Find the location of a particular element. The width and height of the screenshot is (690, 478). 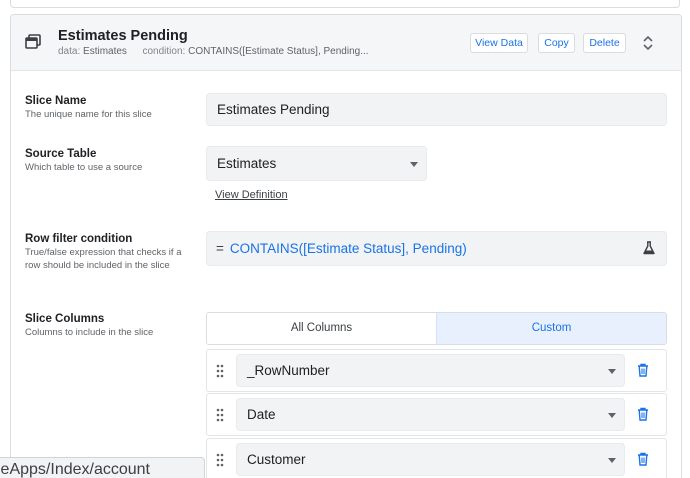

column-row: Date is located at coordinates (436, 414).